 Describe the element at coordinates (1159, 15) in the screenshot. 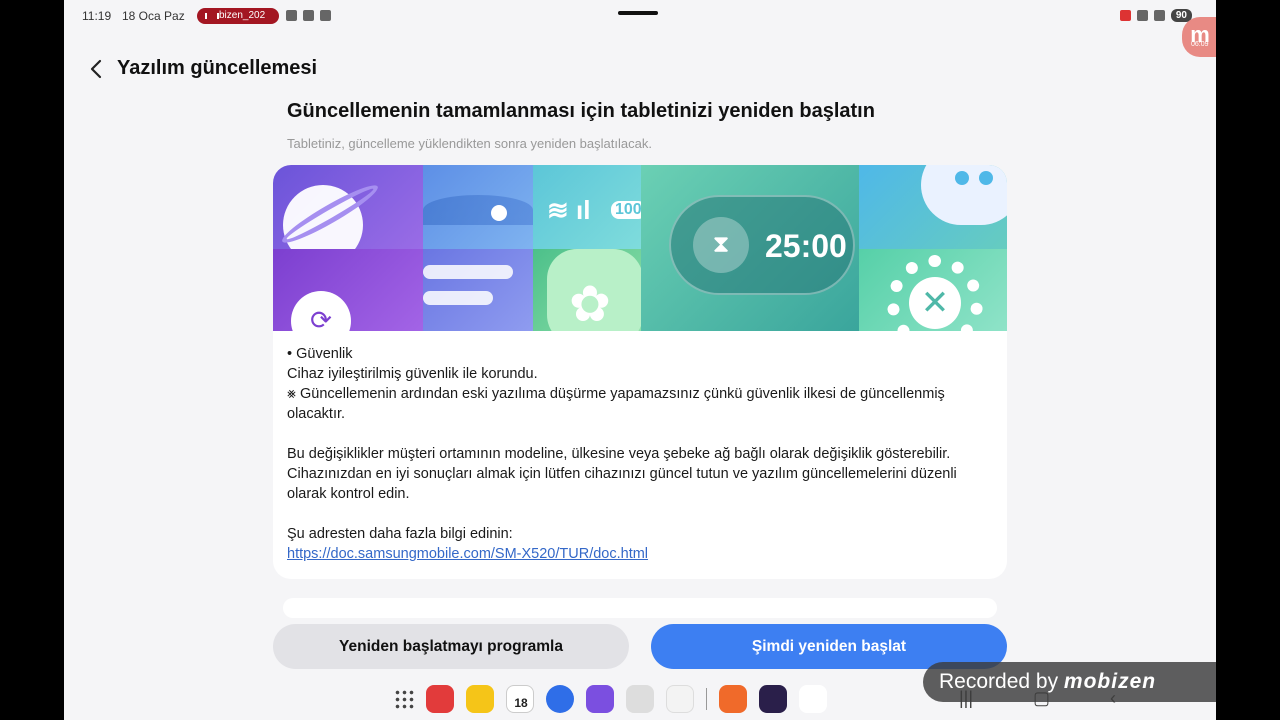

I see `wifi-icon` at that location.